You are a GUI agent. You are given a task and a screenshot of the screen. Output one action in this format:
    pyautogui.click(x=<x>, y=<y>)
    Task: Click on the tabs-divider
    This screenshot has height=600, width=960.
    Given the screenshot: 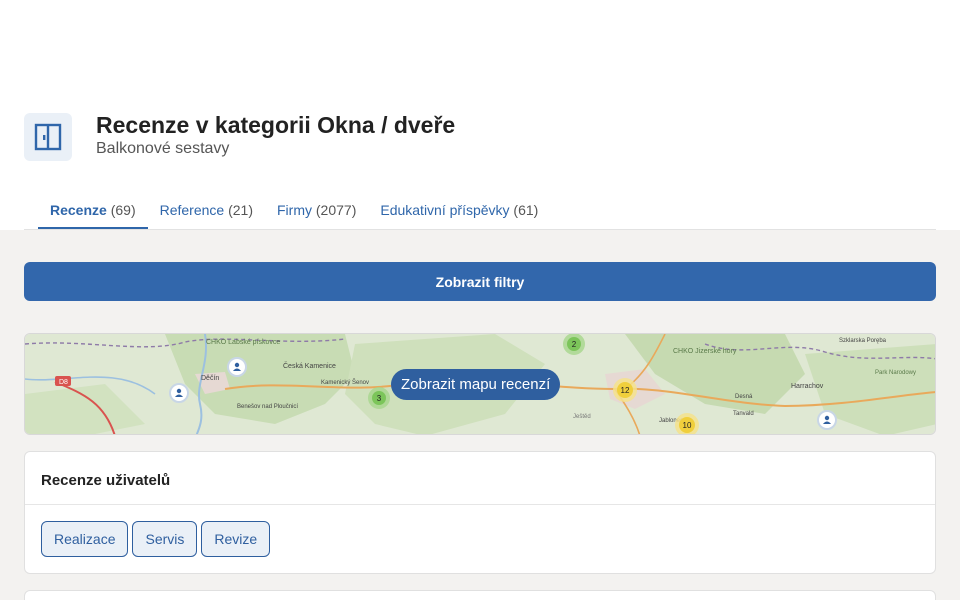 What is the action you would take?
    pyautogui.click(x=480, y=229)
    